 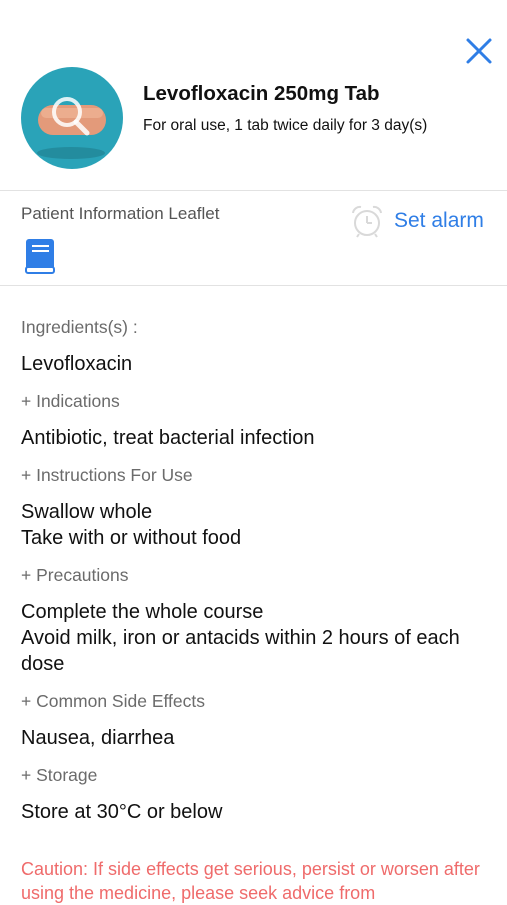 I want to click on storage-toggle: + Storage, so click(x=256, y=775).